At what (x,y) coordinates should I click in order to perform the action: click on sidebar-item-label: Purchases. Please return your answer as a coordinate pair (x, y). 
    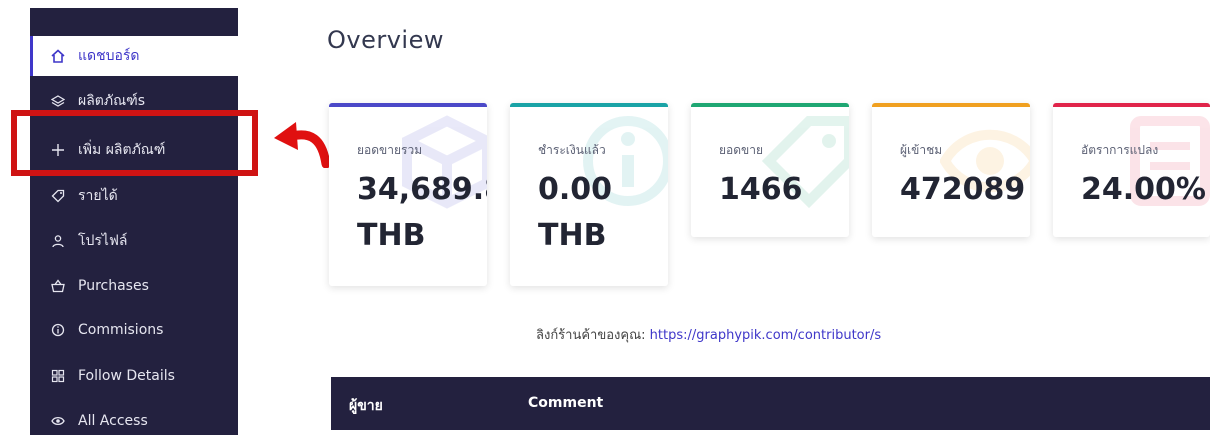
    Looking at the image, I should click on (113, 286).